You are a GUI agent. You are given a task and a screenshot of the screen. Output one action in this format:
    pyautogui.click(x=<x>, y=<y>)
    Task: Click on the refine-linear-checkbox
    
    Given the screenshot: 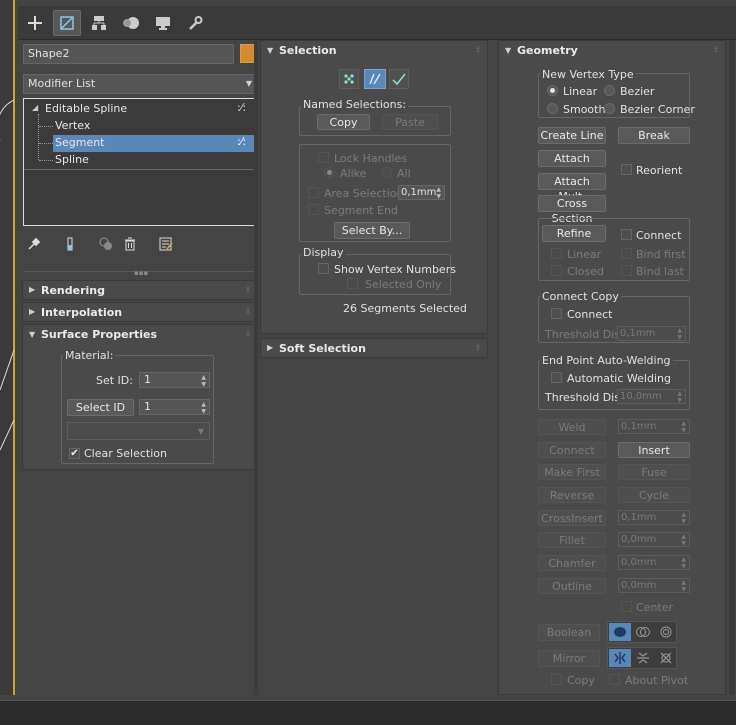 What is the action you would take?
    pyautogui.click(x=556, y=253)
    